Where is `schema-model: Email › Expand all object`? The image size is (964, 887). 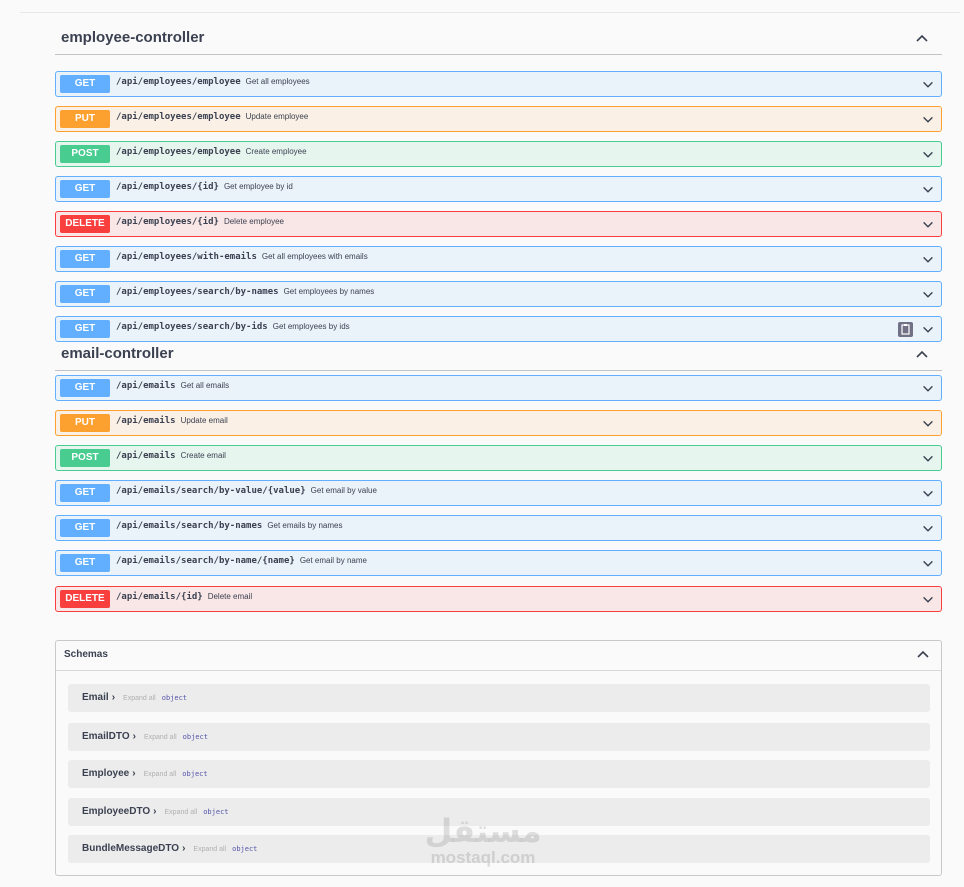
schema-model: Email › Expand all object is located at coordinates (499, 698).